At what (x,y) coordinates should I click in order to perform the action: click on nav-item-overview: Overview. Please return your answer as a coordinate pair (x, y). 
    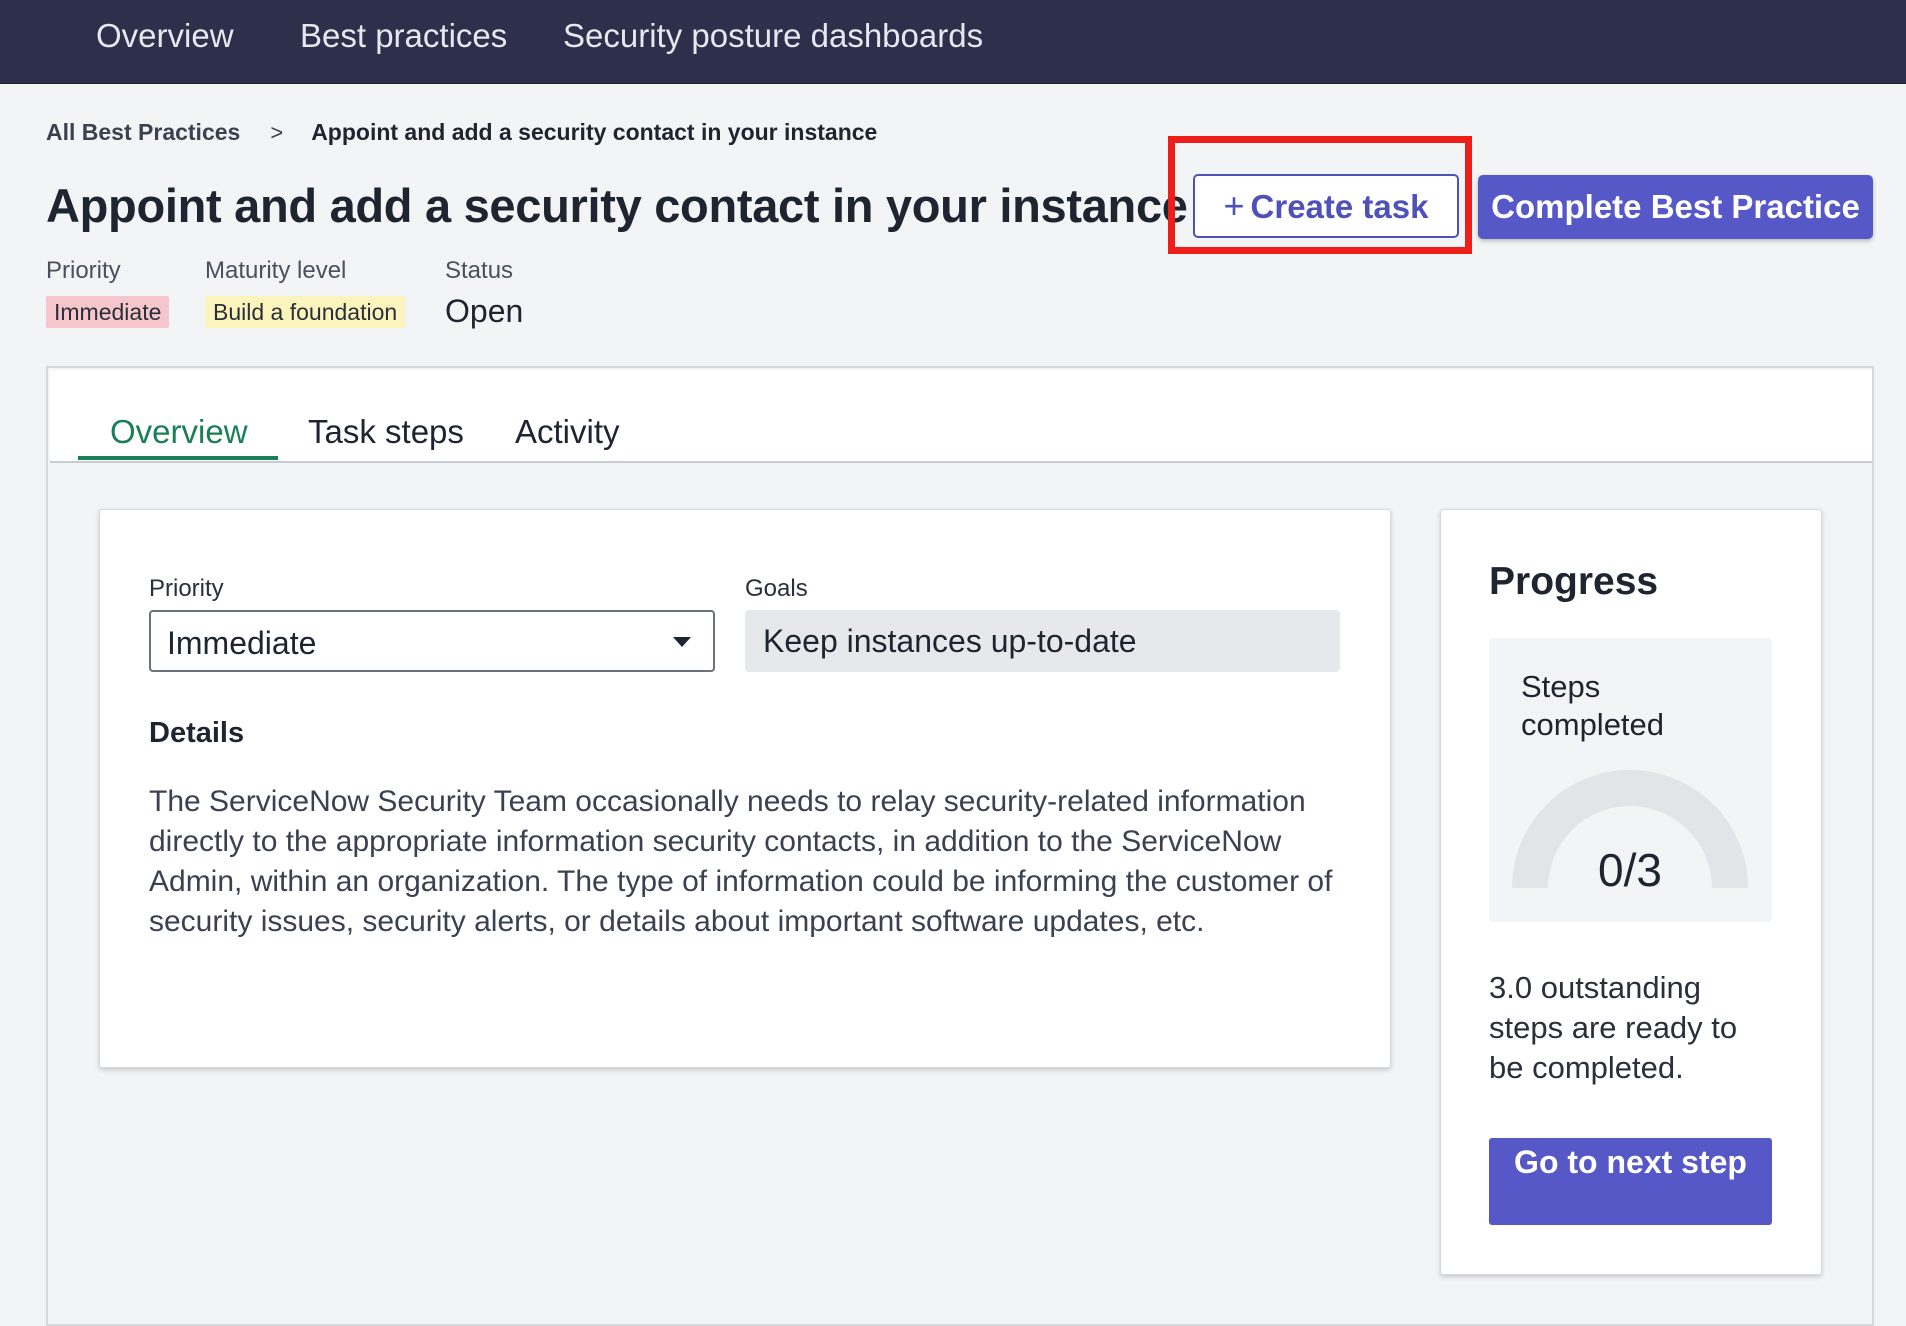
    Looking at the image, I should click on (165, 36).